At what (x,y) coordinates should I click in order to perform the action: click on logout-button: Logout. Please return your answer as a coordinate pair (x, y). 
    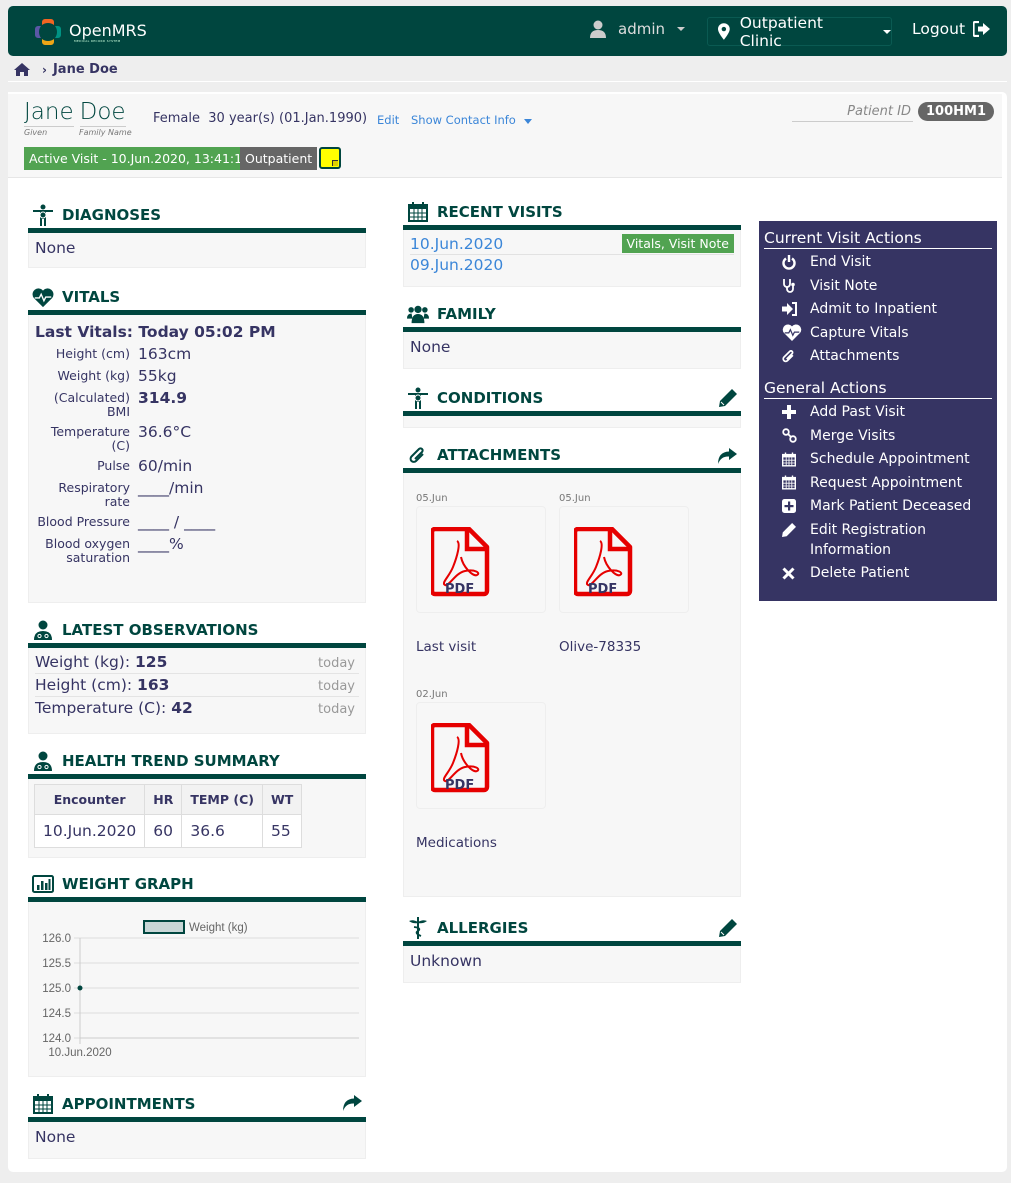
    Looking at the image, I should click on (951, 29).